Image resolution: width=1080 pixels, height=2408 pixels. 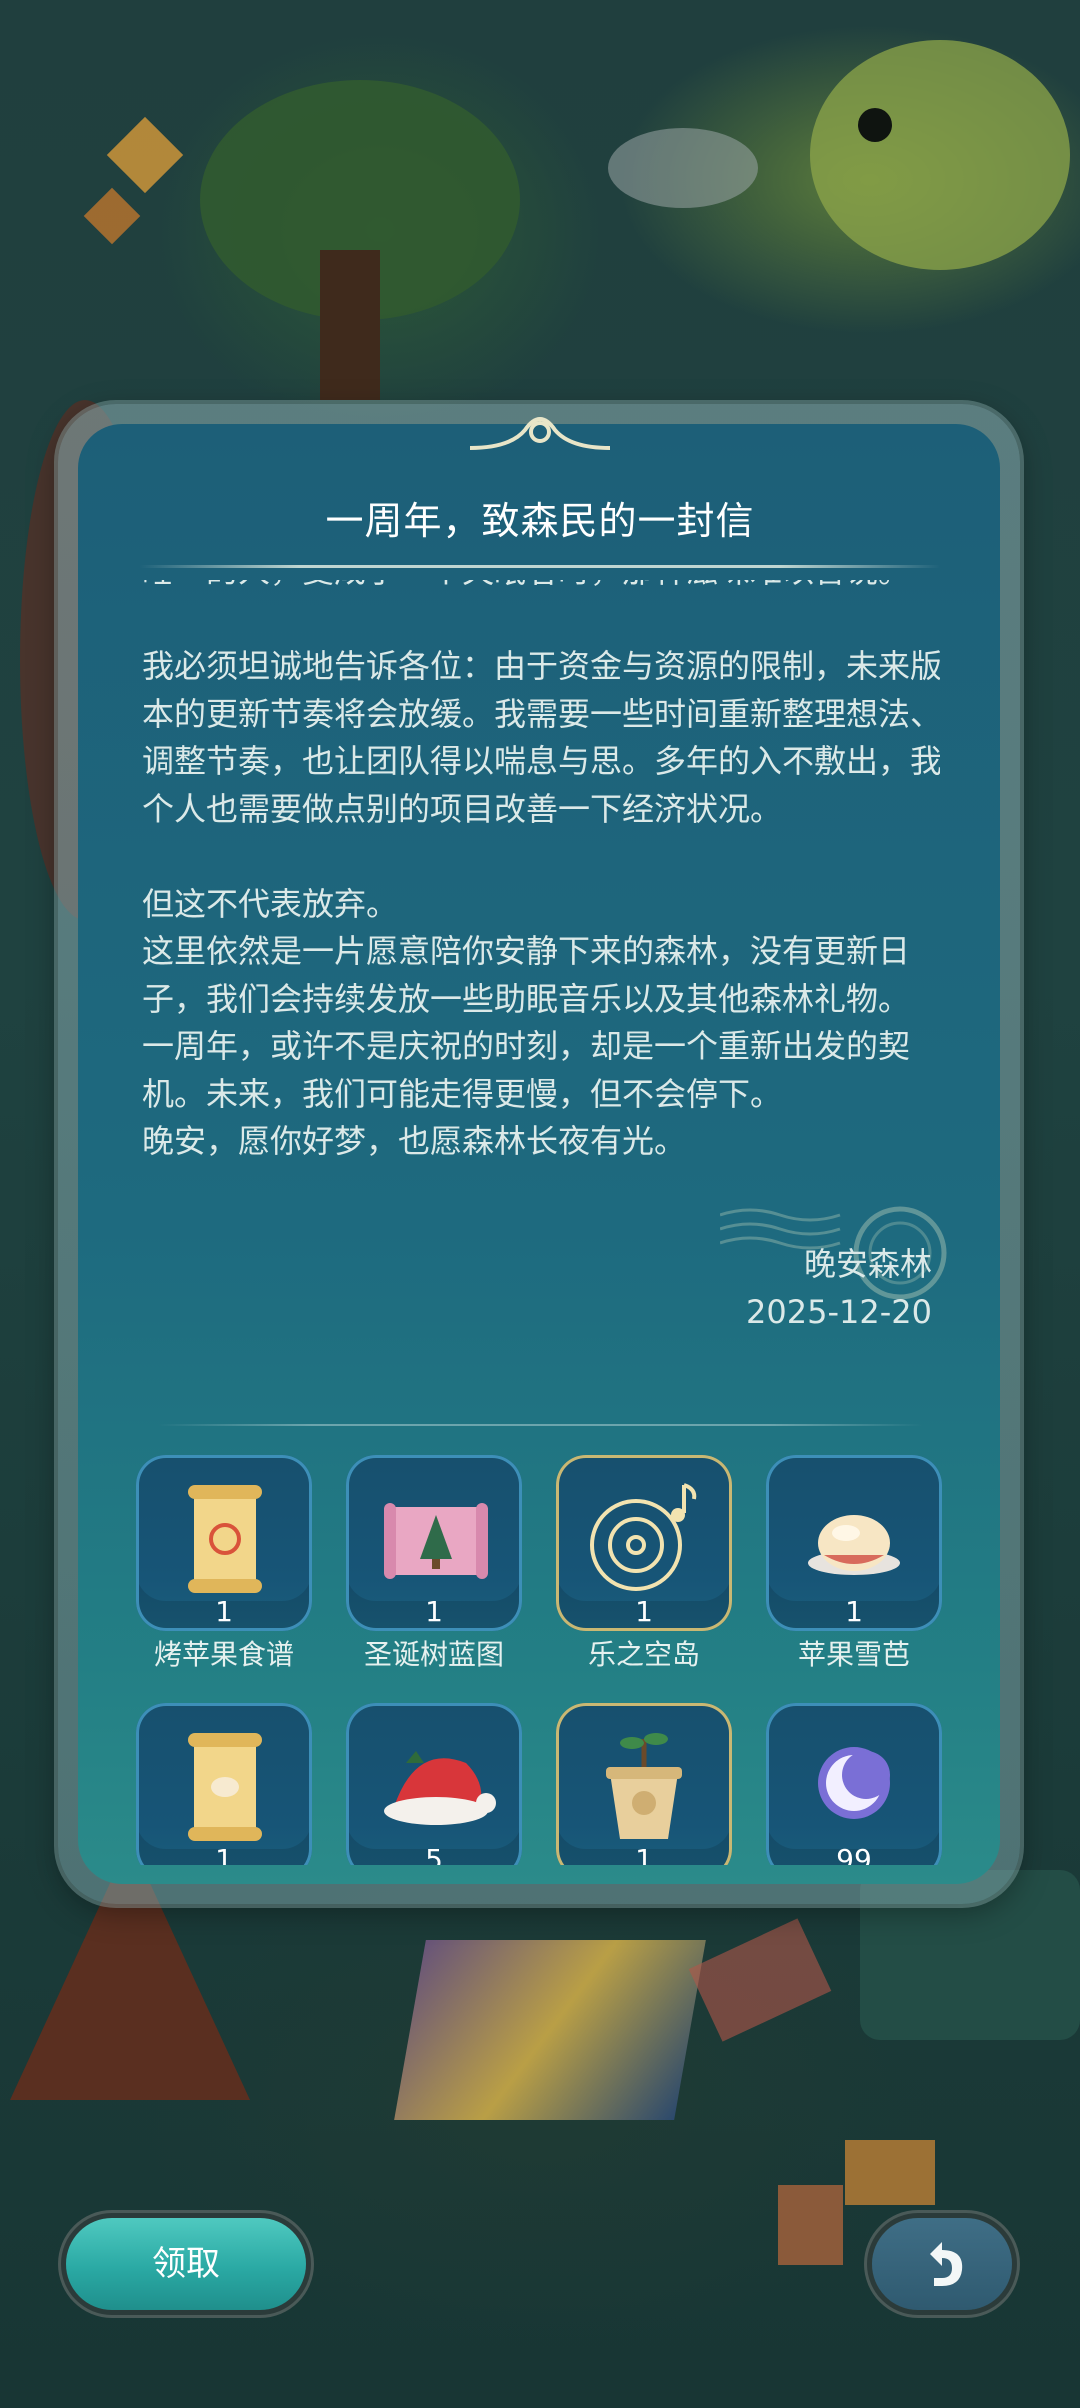 I want to click on duck-float-decoration, so click(x=940, y=155).